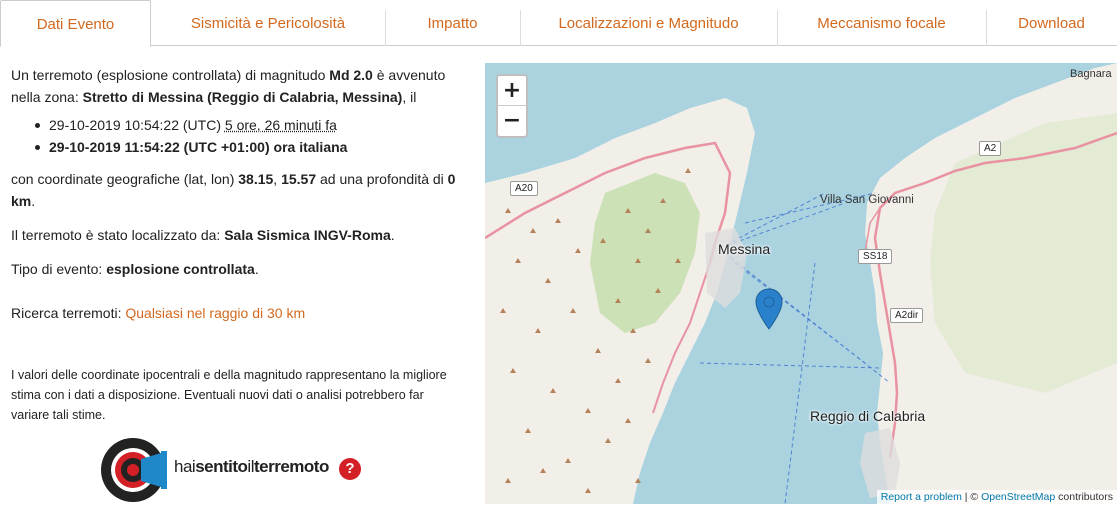  What do you see at coordinates (921, 497) in the screenshot?
I see `report-problem-link: Report a problem` at bounding box center [921, 497].